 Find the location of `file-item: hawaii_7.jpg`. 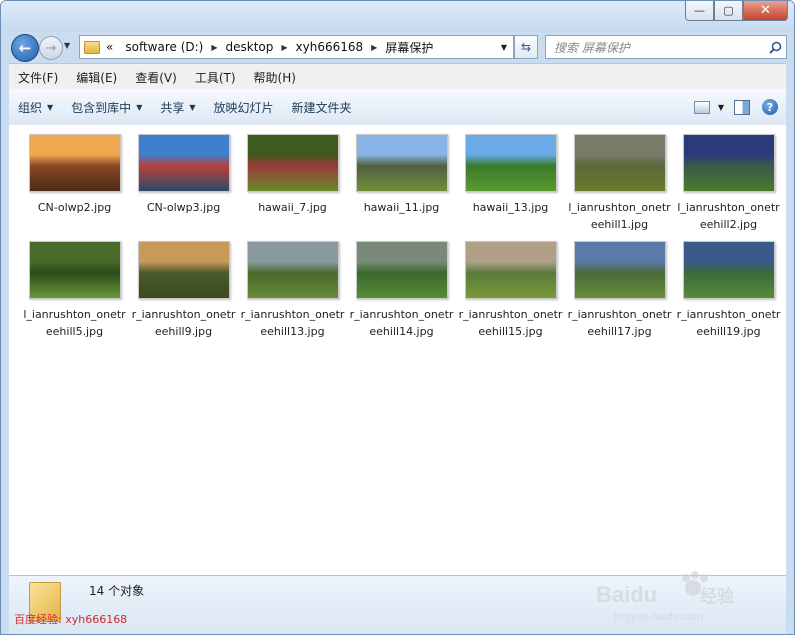

file-item: hawaii_7.jpg is located at coordinates (292, 183).